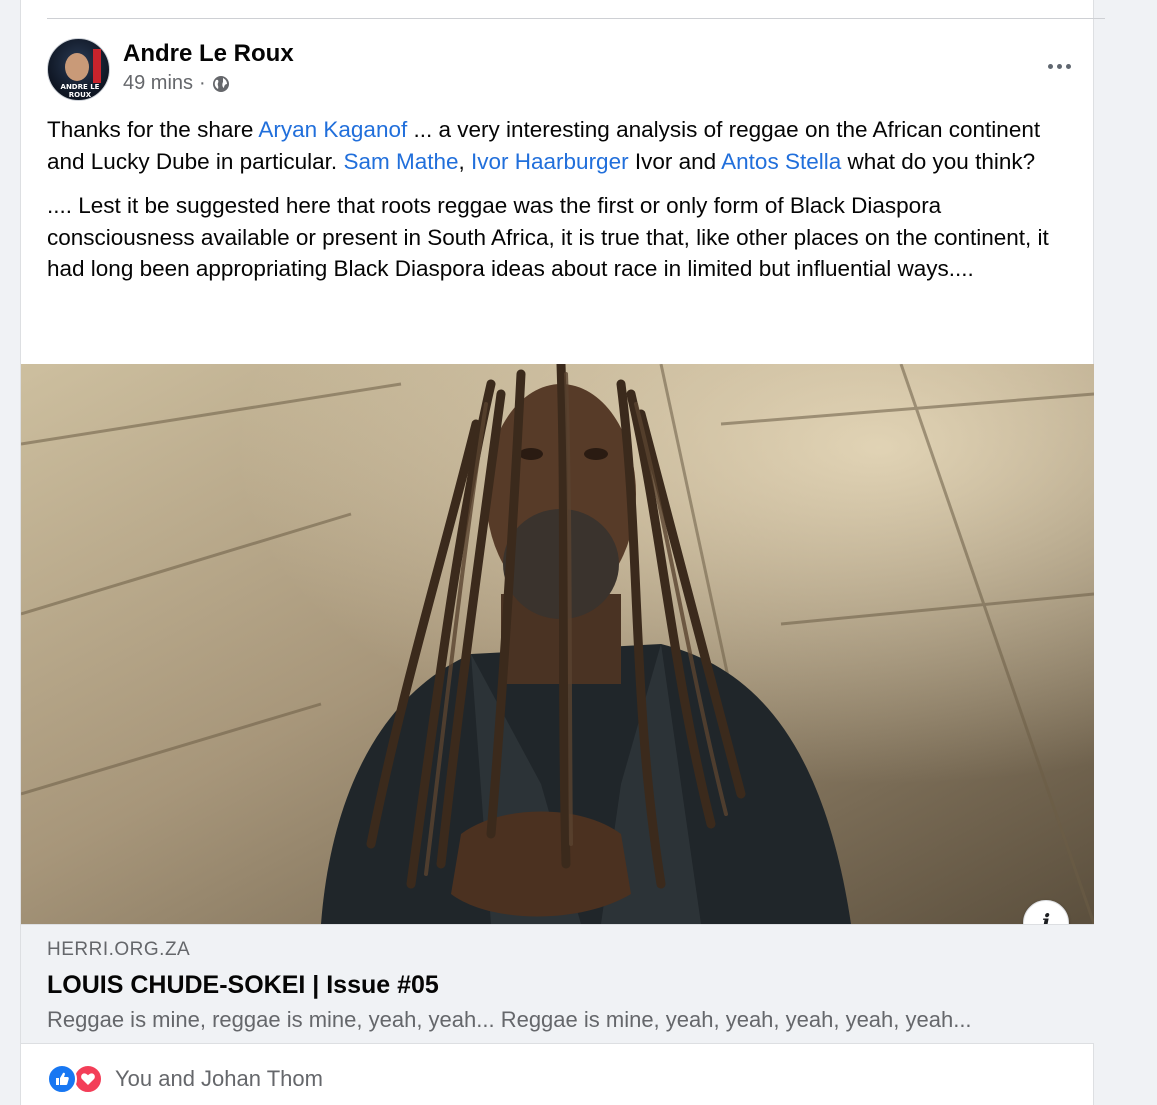  Describe the element at coordinates (77, 67) in the screenshot. I see `avatar-face` at that location.